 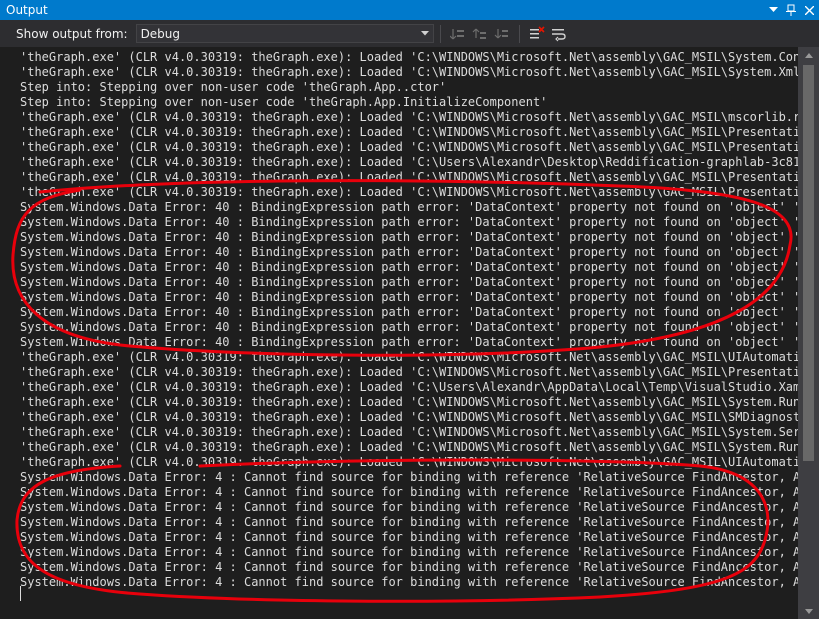 I want to click on window-title-bar: Output, so click(x=409, y=10).